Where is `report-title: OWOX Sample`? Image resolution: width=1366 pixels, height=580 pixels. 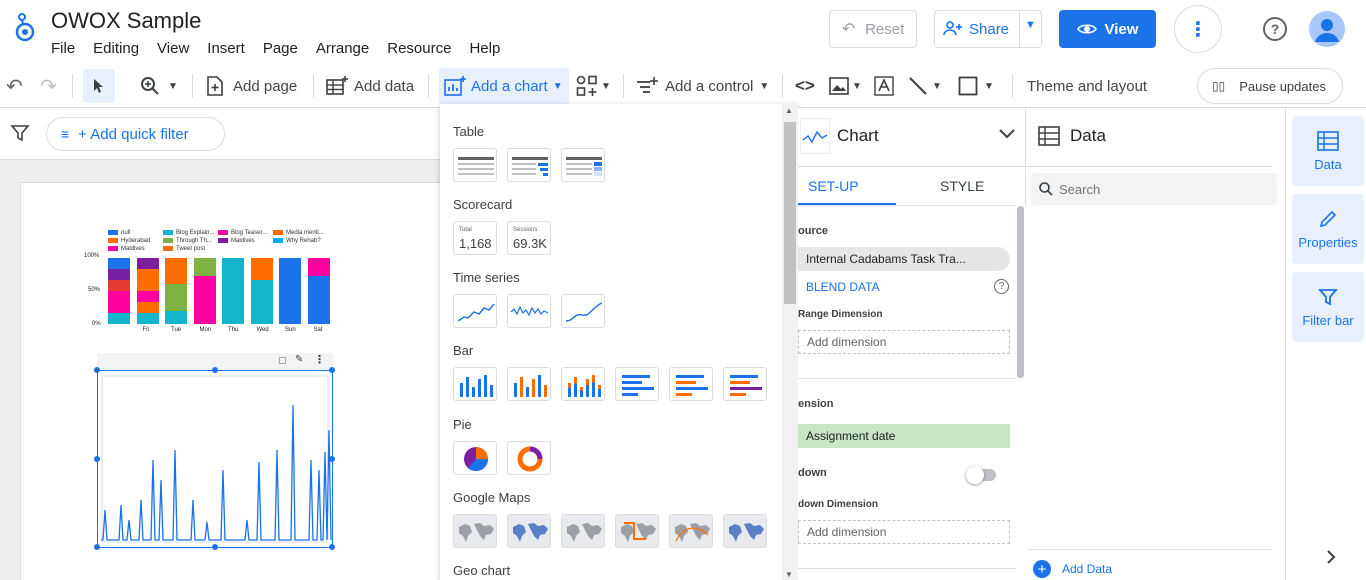
report-title: OWOX Sample is located at coordinates (126, 21).